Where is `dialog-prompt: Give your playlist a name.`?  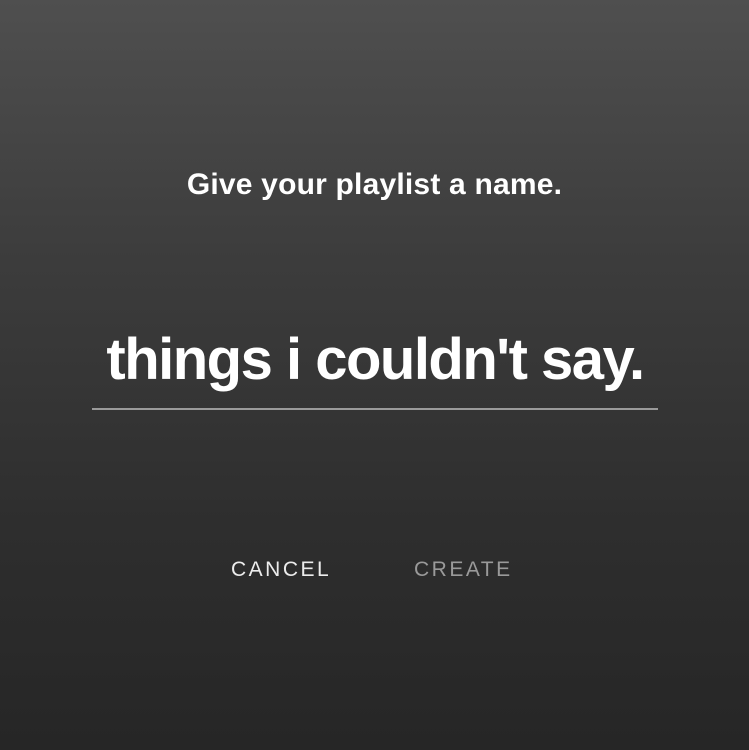 dialog-prompt: Give your playlist a name. is located at coordinates (374, 184).